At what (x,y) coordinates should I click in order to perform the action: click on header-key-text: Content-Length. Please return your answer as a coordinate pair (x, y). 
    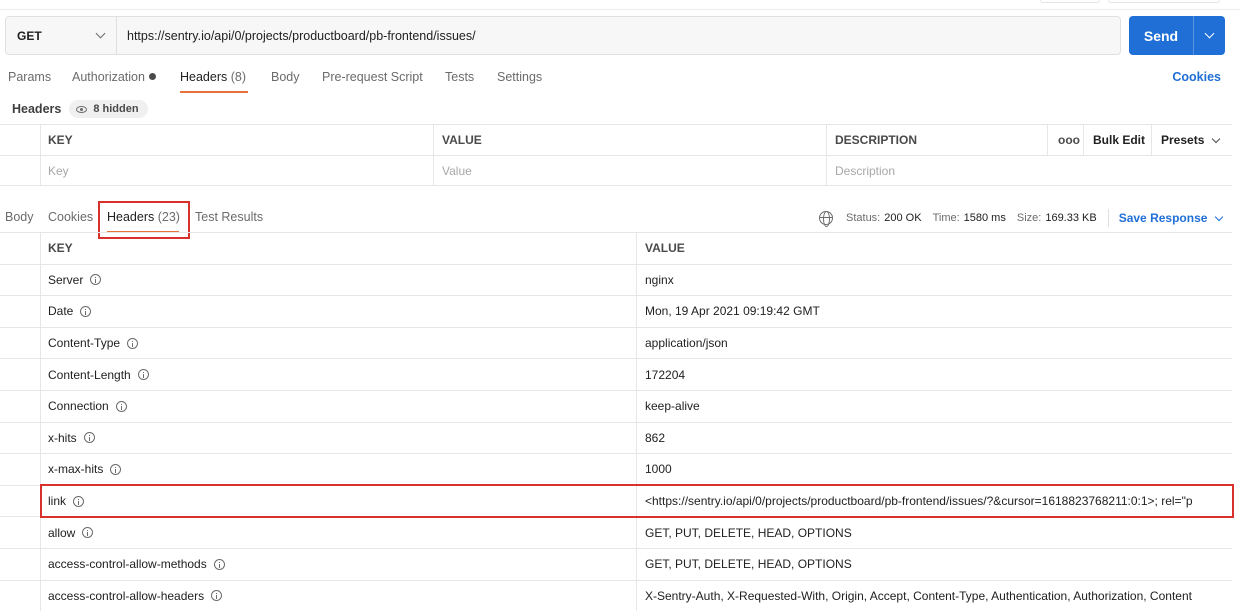
    Looking at the image, I should click on (89, 374).